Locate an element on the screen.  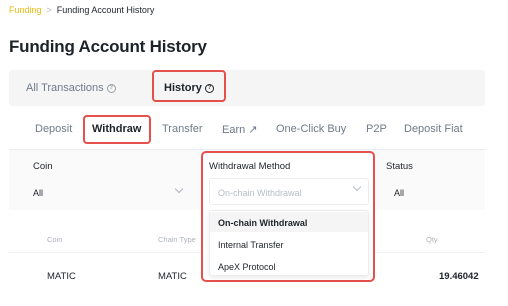
subtab-transfer: Transfer is located at coordinates (182, 129).